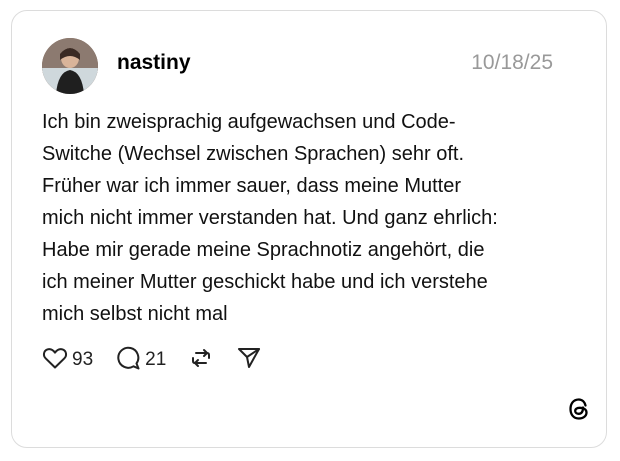 The image size is (620, 461). I want to click on like-button: 93, so click(67, 360).